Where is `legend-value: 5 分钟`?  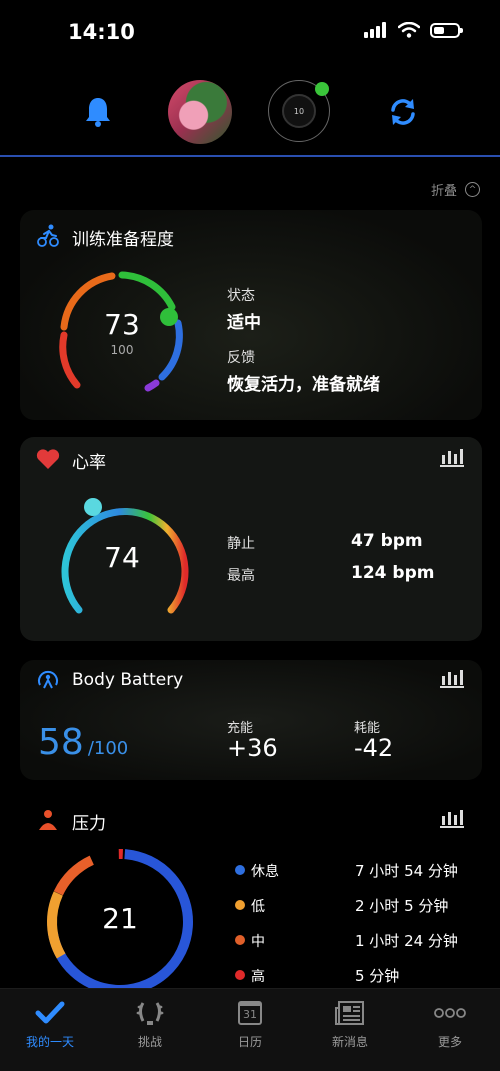
legend-value: 5 分钟 is located at coordinates (377, 976).